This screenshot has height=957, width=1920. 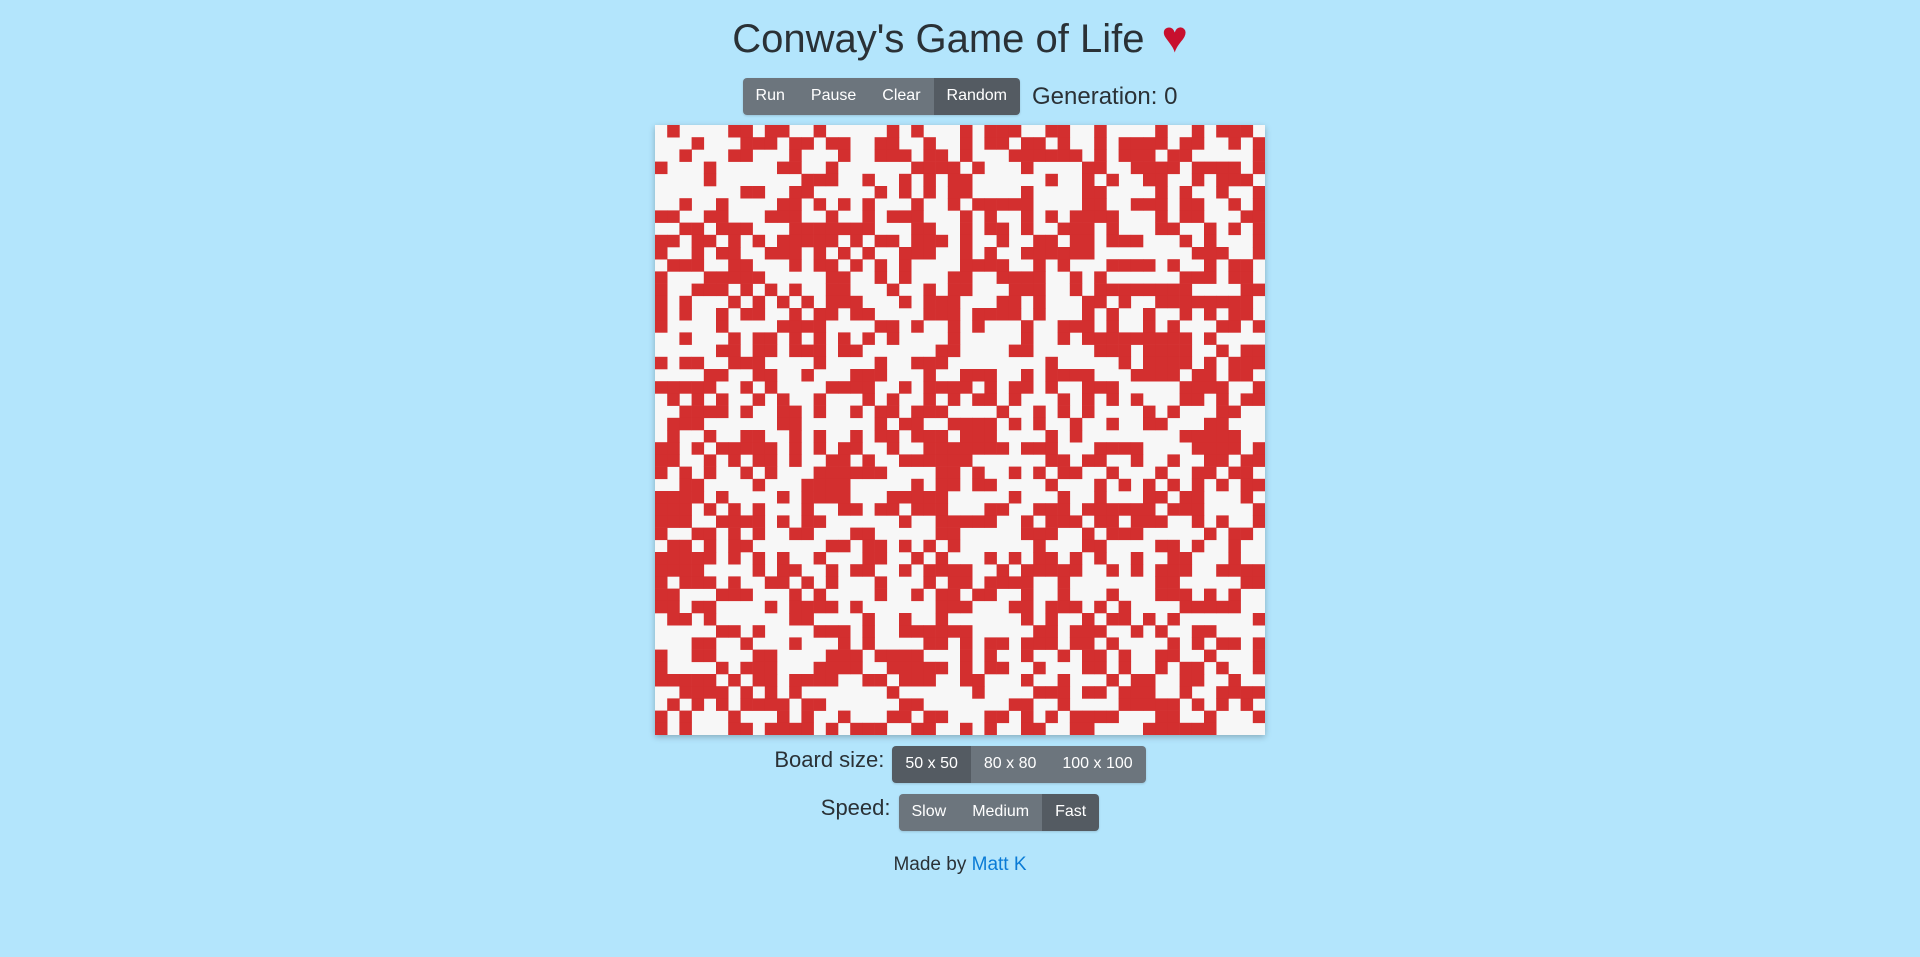 What do you see at coordinates (976, 96) in the screenshot?
I see `random-button: Random` at bounding box center [976, 96].